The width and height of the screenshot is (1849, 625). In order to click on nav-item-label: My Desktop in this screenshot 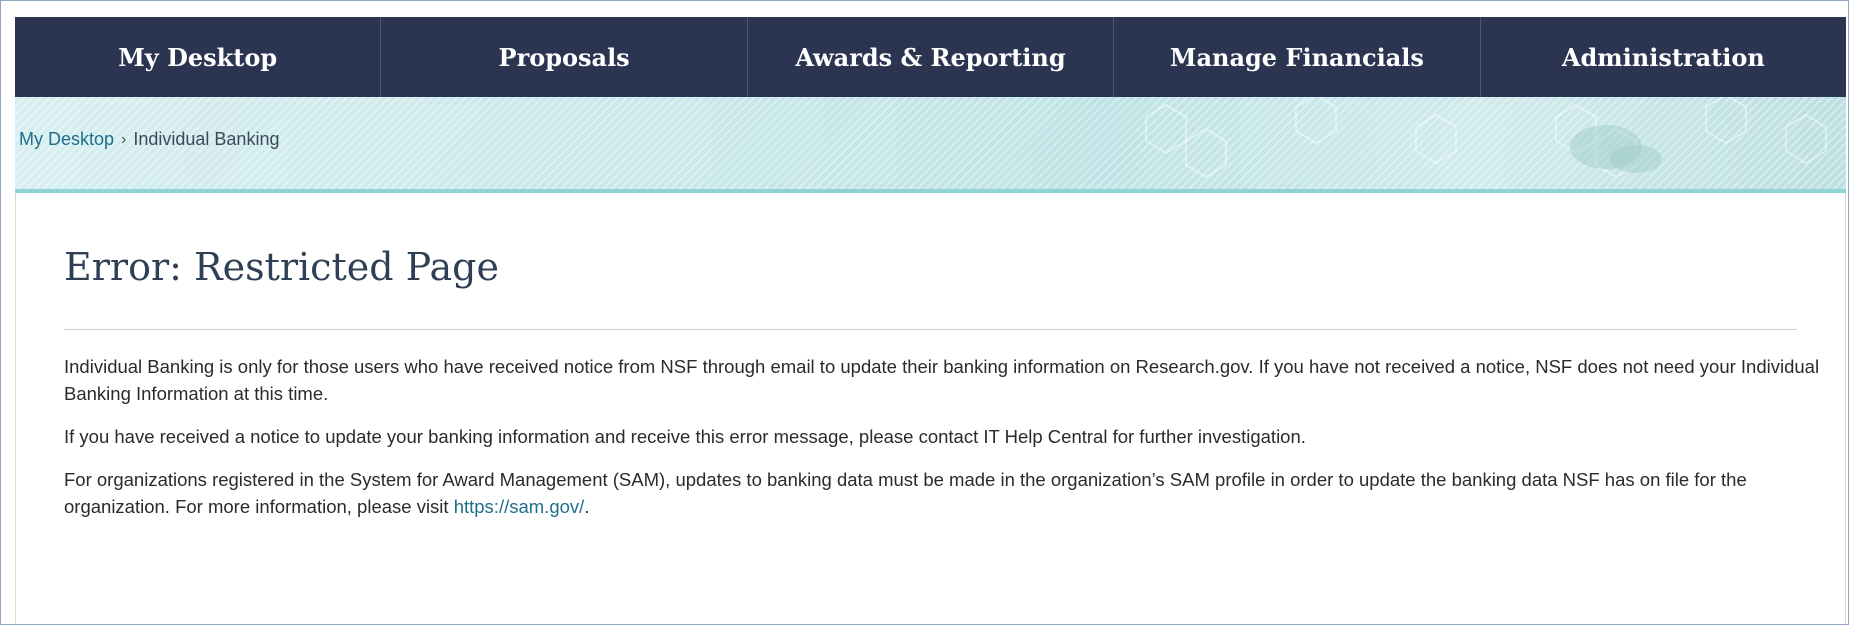, I will do `click(198, 57)`.